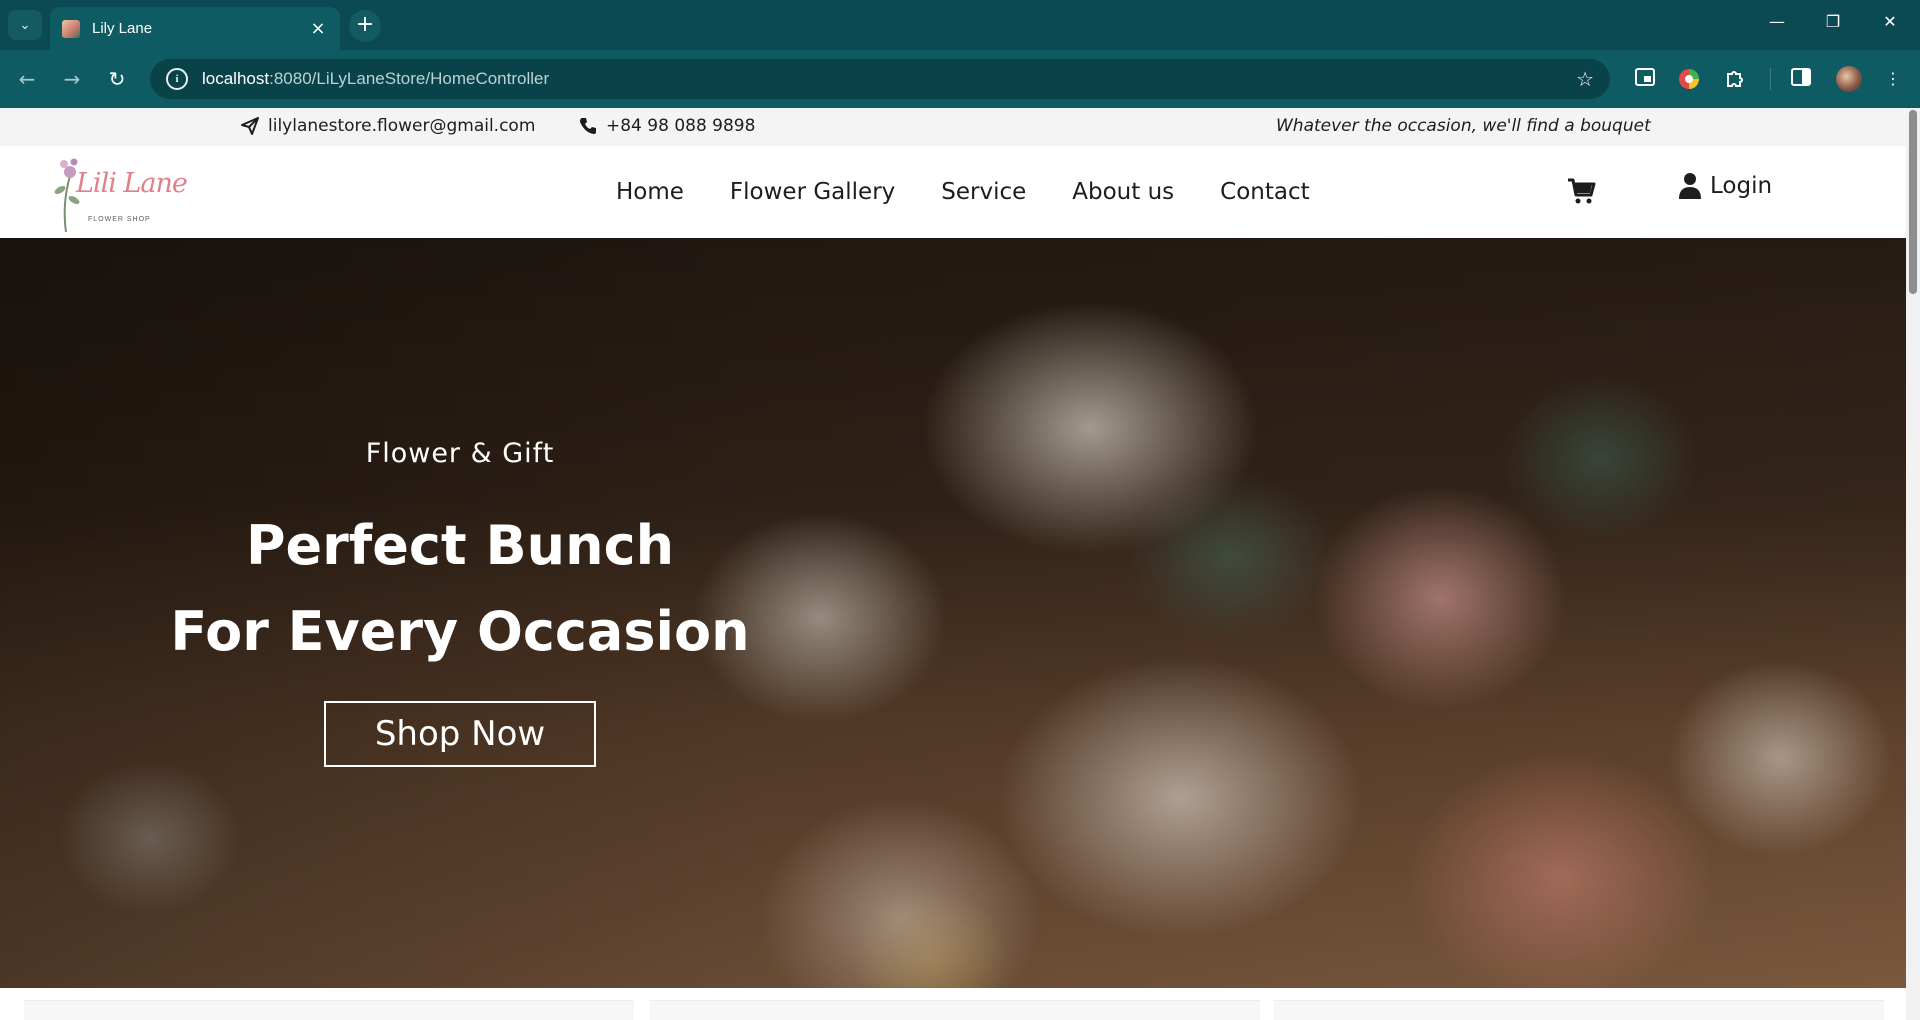 The width and height of the screenshot is (1920, 1020). What do you see at coordinates (409, 78) in the screenshot?
I see `url-path: :8080/LiLyLaneStore/HomeController` at bounding box center [409, 78].